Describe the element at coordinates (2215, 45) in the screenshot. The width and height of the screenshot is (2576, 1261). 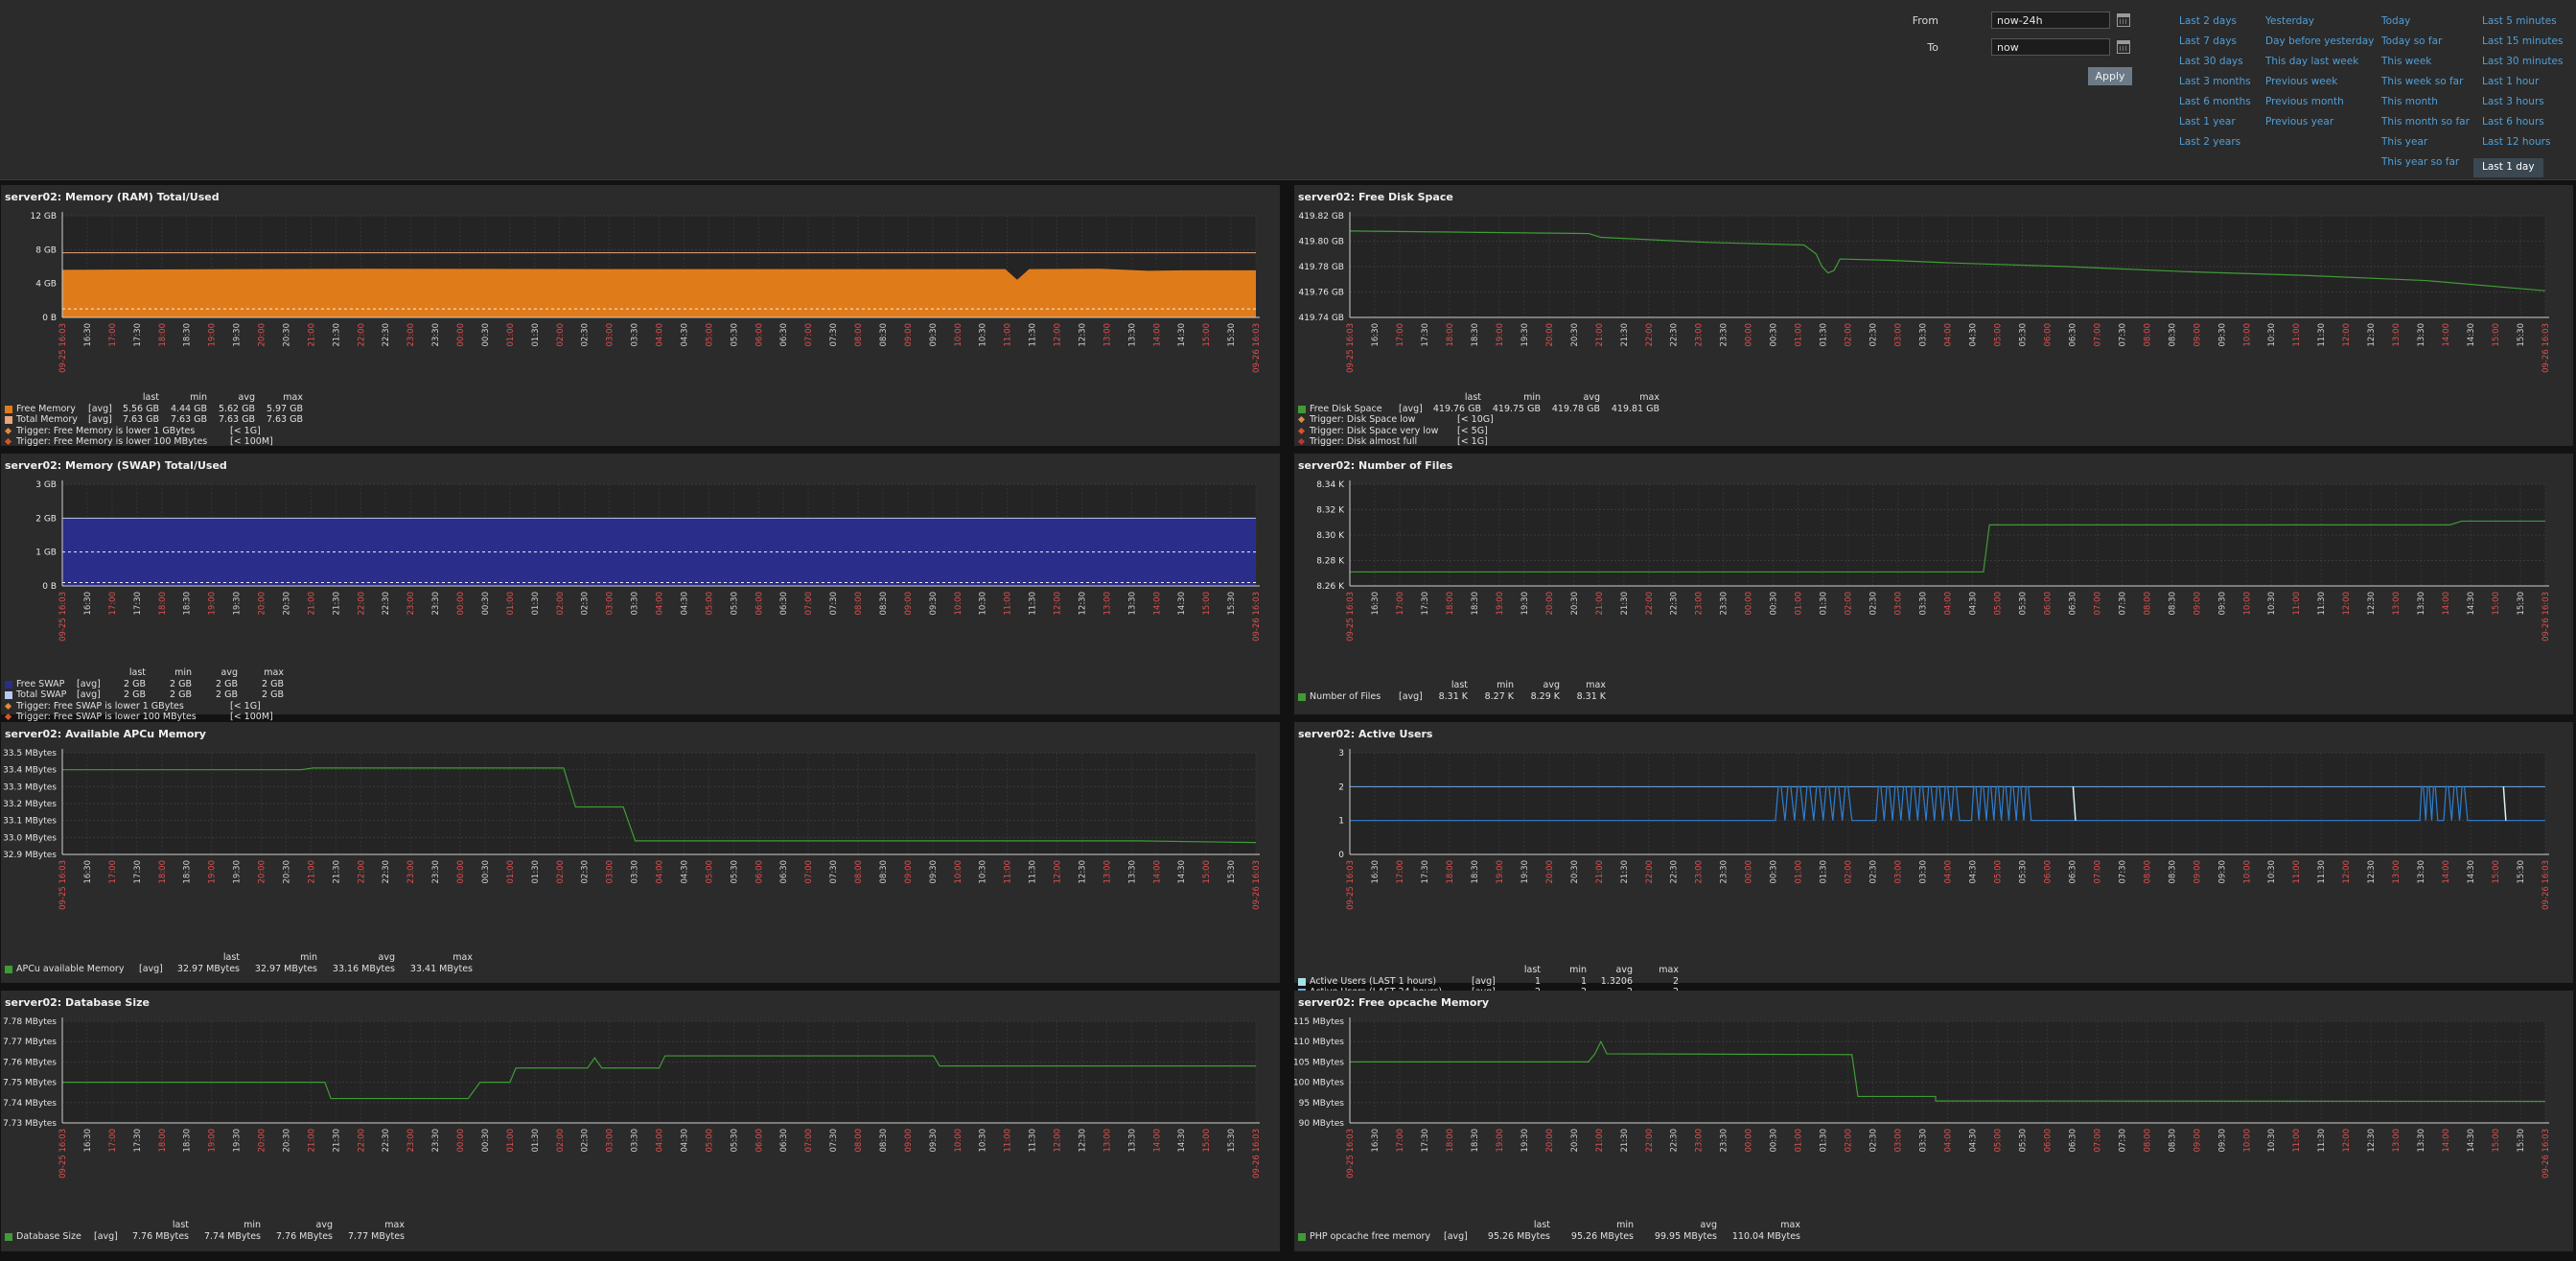
I see `quick-range-link: Last 7 days` at that location.